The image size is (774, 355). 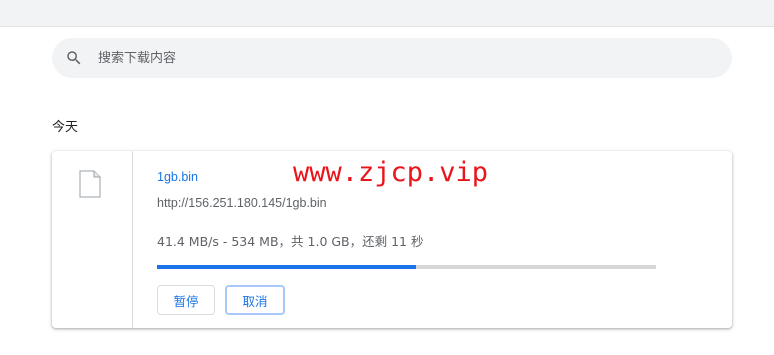 What do you see at coordinates (177, 177) in the screenshot?
I see `file-name-link: 1gb.bin` at bounding box center [177, 177].